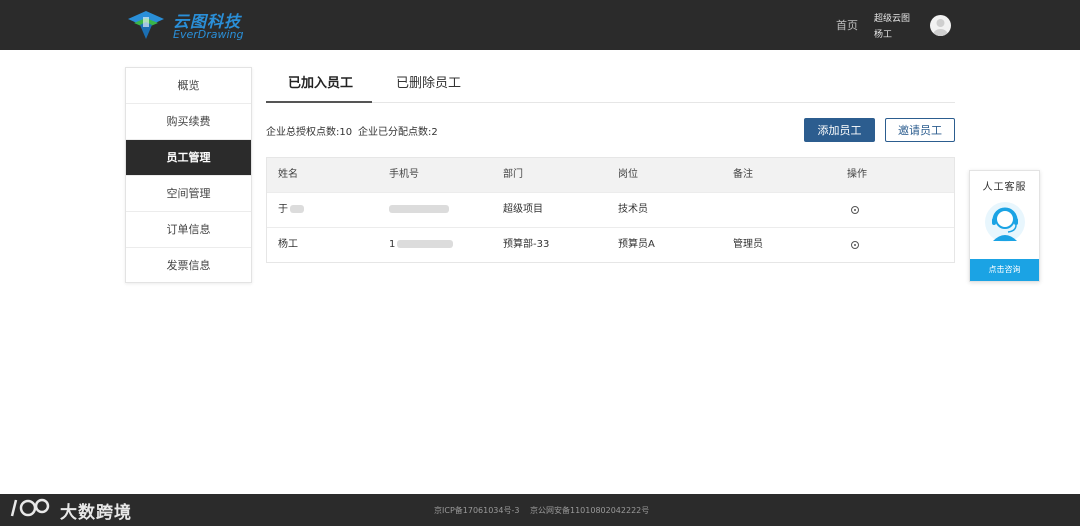 The height and width of the screenshot is (526, 1080). What do you see at coordinates (191, 25) in the screenshot?
I see `logo: 云图科技 EverDrawing` at bounding box center [191, 25].